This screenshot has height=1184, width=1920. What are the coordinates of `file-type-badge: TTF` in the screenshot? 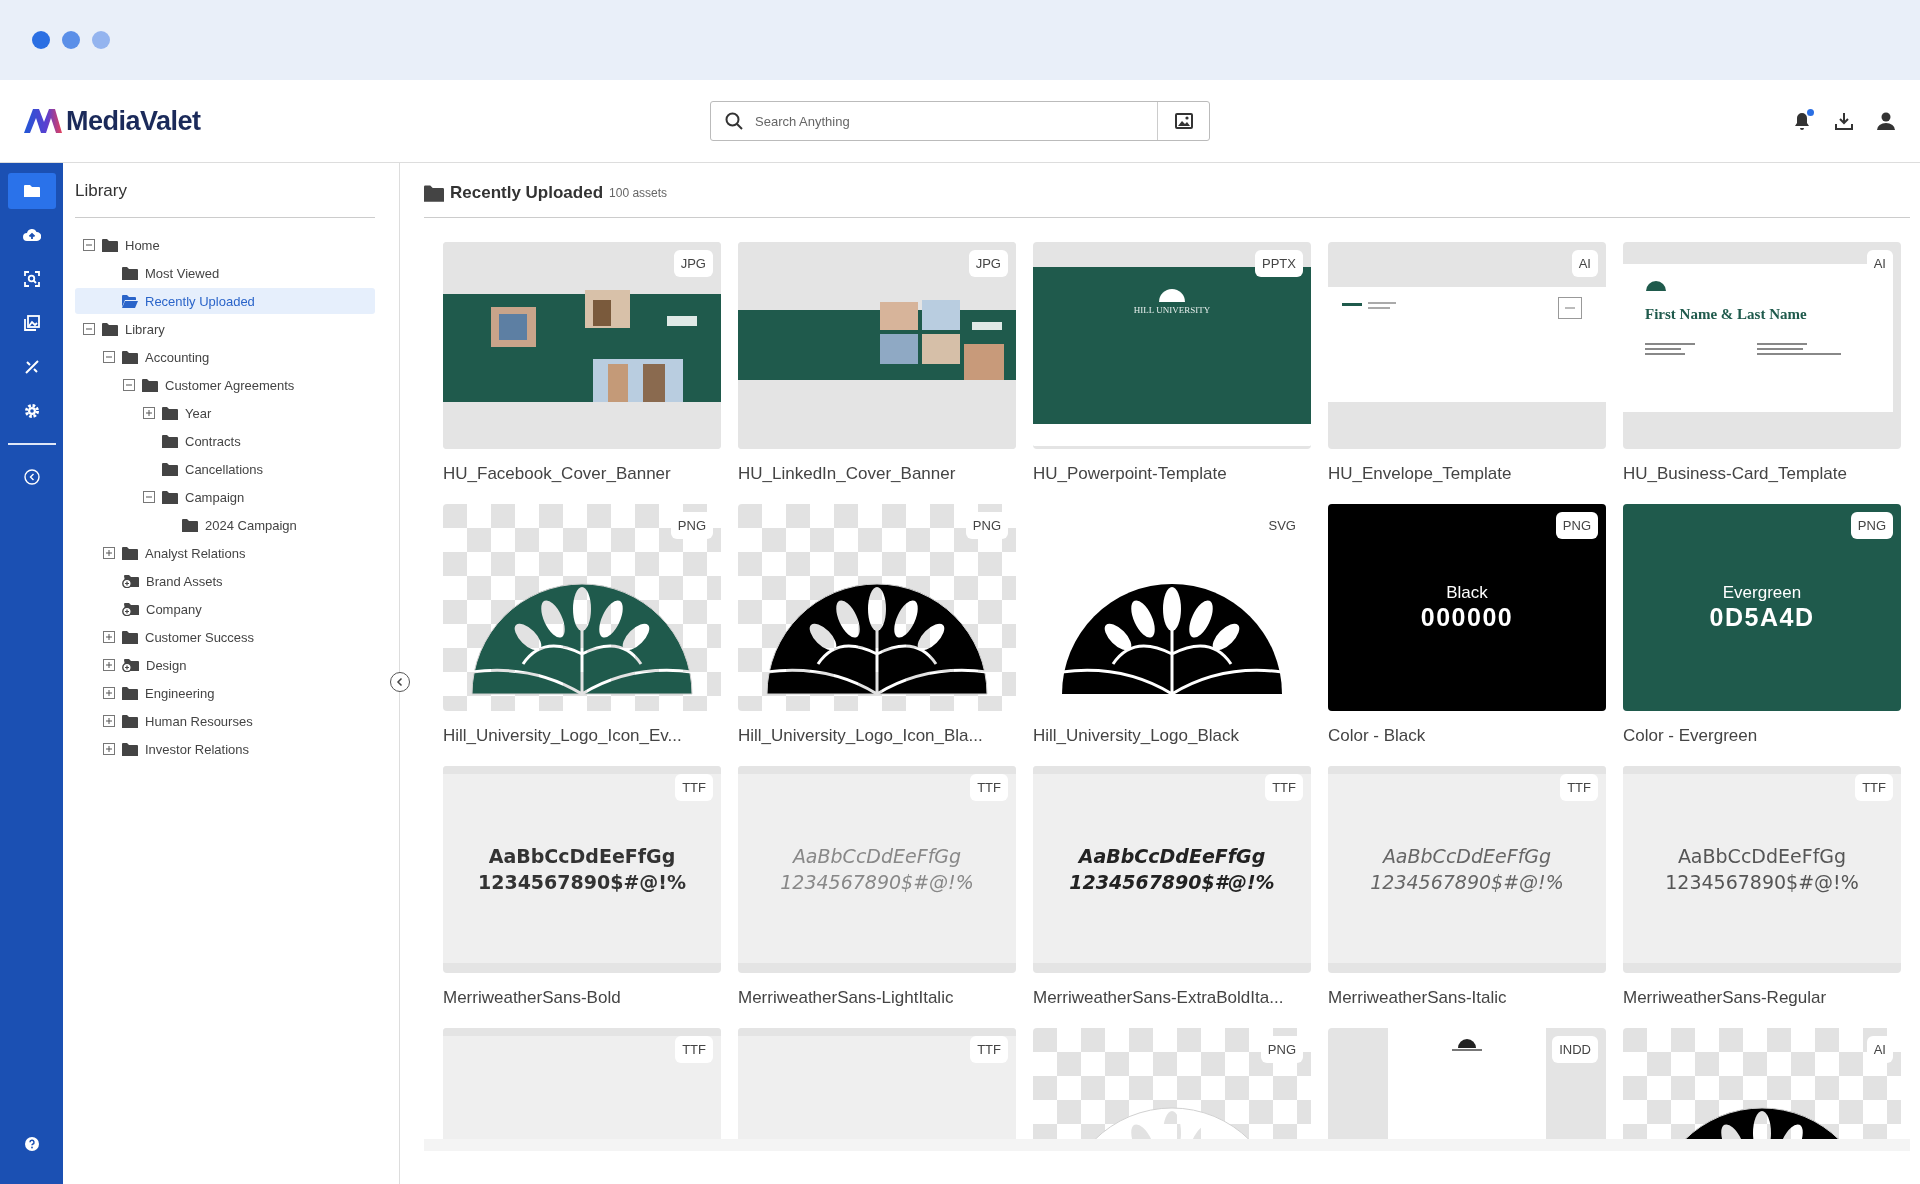 It's located at (694, 787).